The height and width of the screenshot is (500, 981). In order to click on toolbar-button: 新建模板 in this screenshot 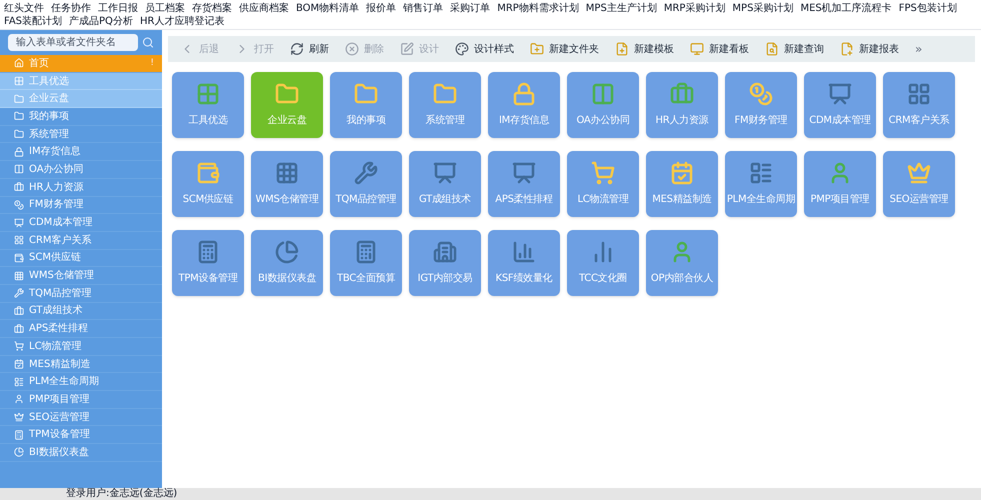, I will do `click(644, 49)`.